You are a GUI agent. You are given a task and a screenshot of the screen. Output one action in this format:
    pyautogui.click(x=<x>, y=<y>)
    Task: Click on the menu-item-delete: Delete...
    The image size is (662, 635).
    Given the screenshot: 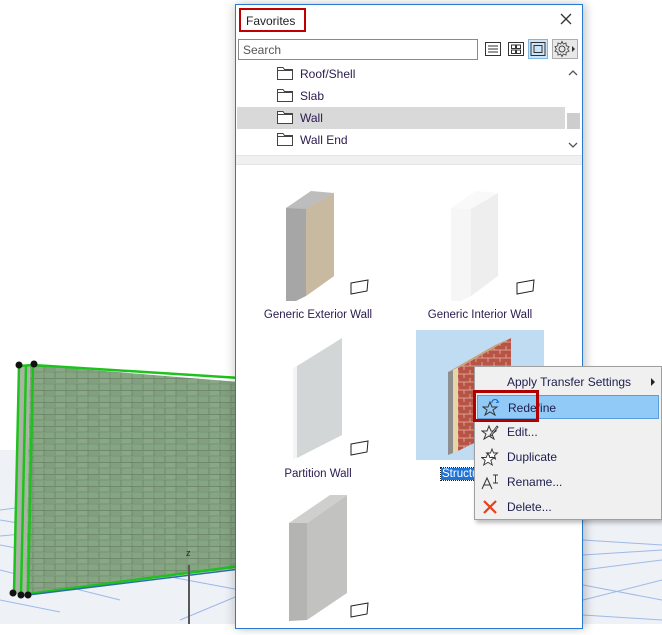 What is the action you would take?
    pyautogui.click(x=568, y=507)
    